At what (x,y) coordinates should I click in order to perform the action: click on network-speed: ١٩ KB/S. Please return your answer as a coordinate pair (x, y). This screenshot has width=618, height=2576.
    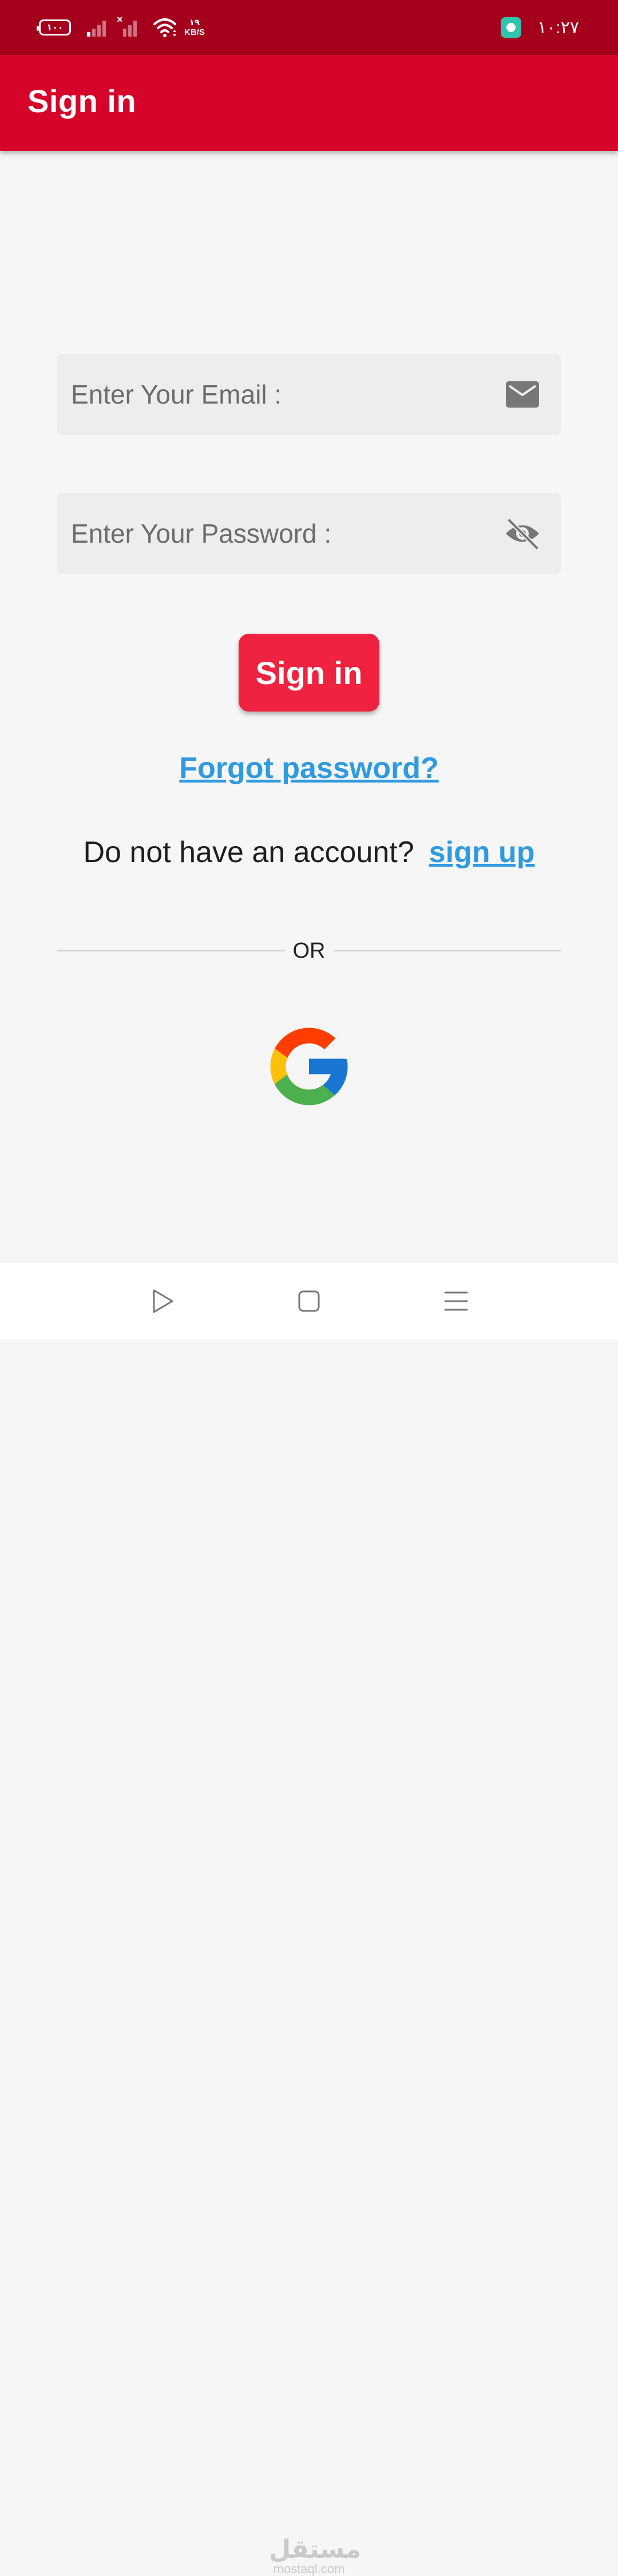
    Looking at the image, I should click on (194, 27).